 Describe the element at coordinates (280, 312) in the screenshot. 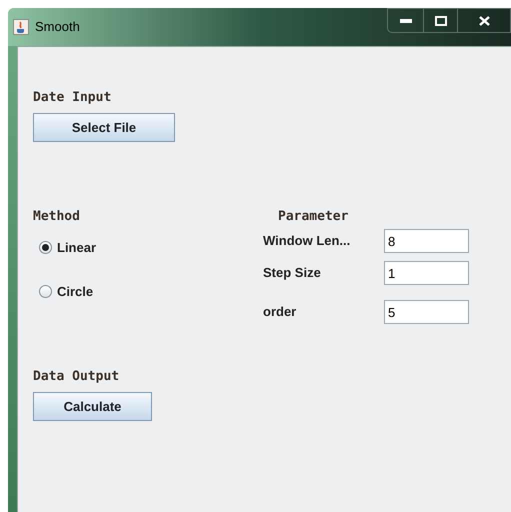

I see `field-label: order` at that location.